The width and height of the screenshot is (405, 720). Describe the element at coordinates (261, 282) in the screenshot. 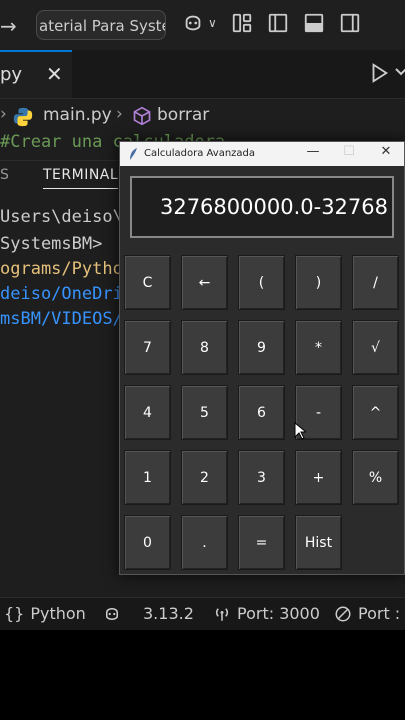

I see `key-open-paren-button: (` at that location.